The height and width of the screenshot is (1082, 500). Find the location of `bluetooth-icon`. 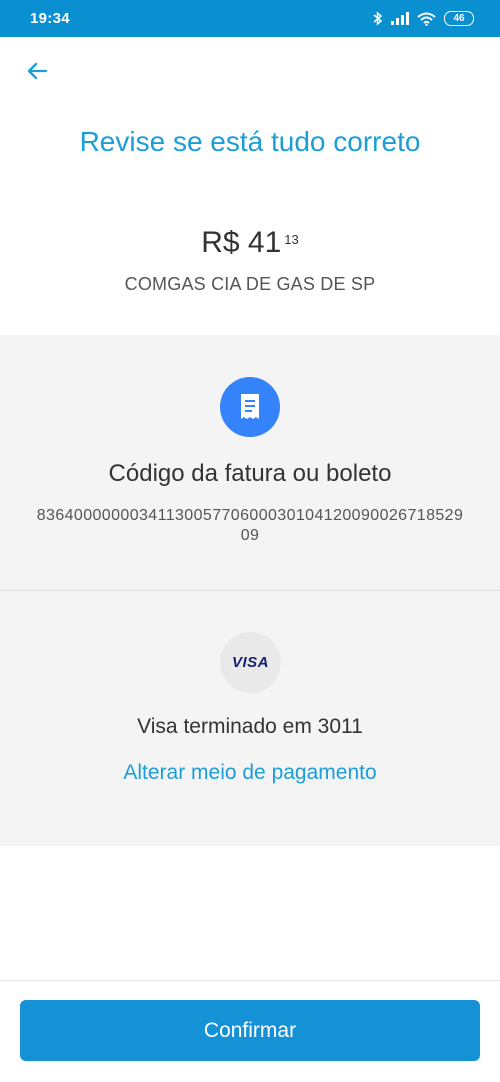

bluetooth-icon is located at coordinates (378, 18).